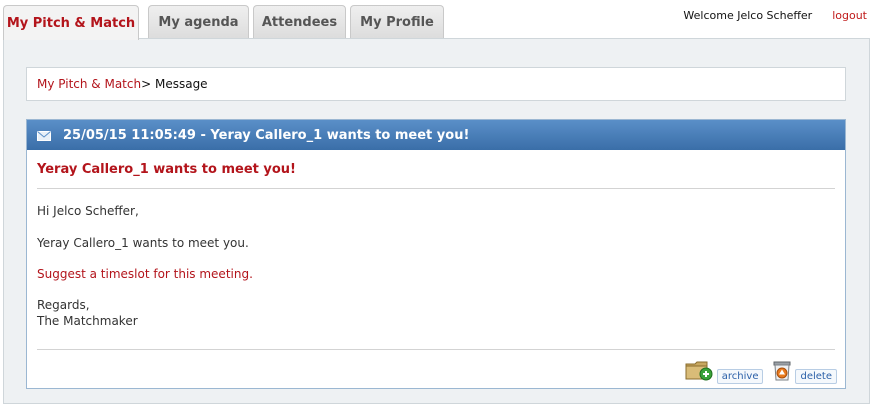 The width and height of the screenshot is (873, 404). I want to click on welcome-text: Welcome Jelco Scheffer, so click(748, 15).